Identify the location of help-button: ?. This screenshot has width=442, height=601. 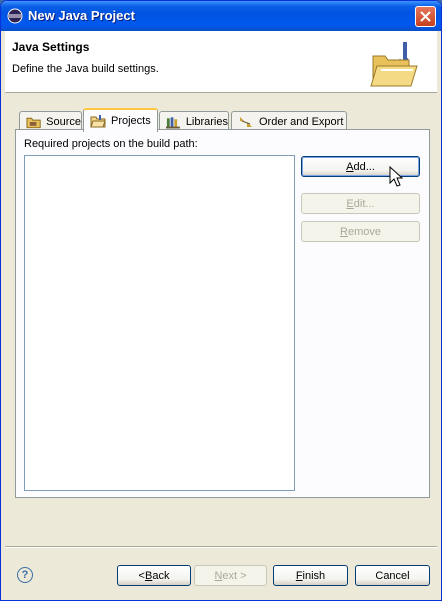
(25, 575).